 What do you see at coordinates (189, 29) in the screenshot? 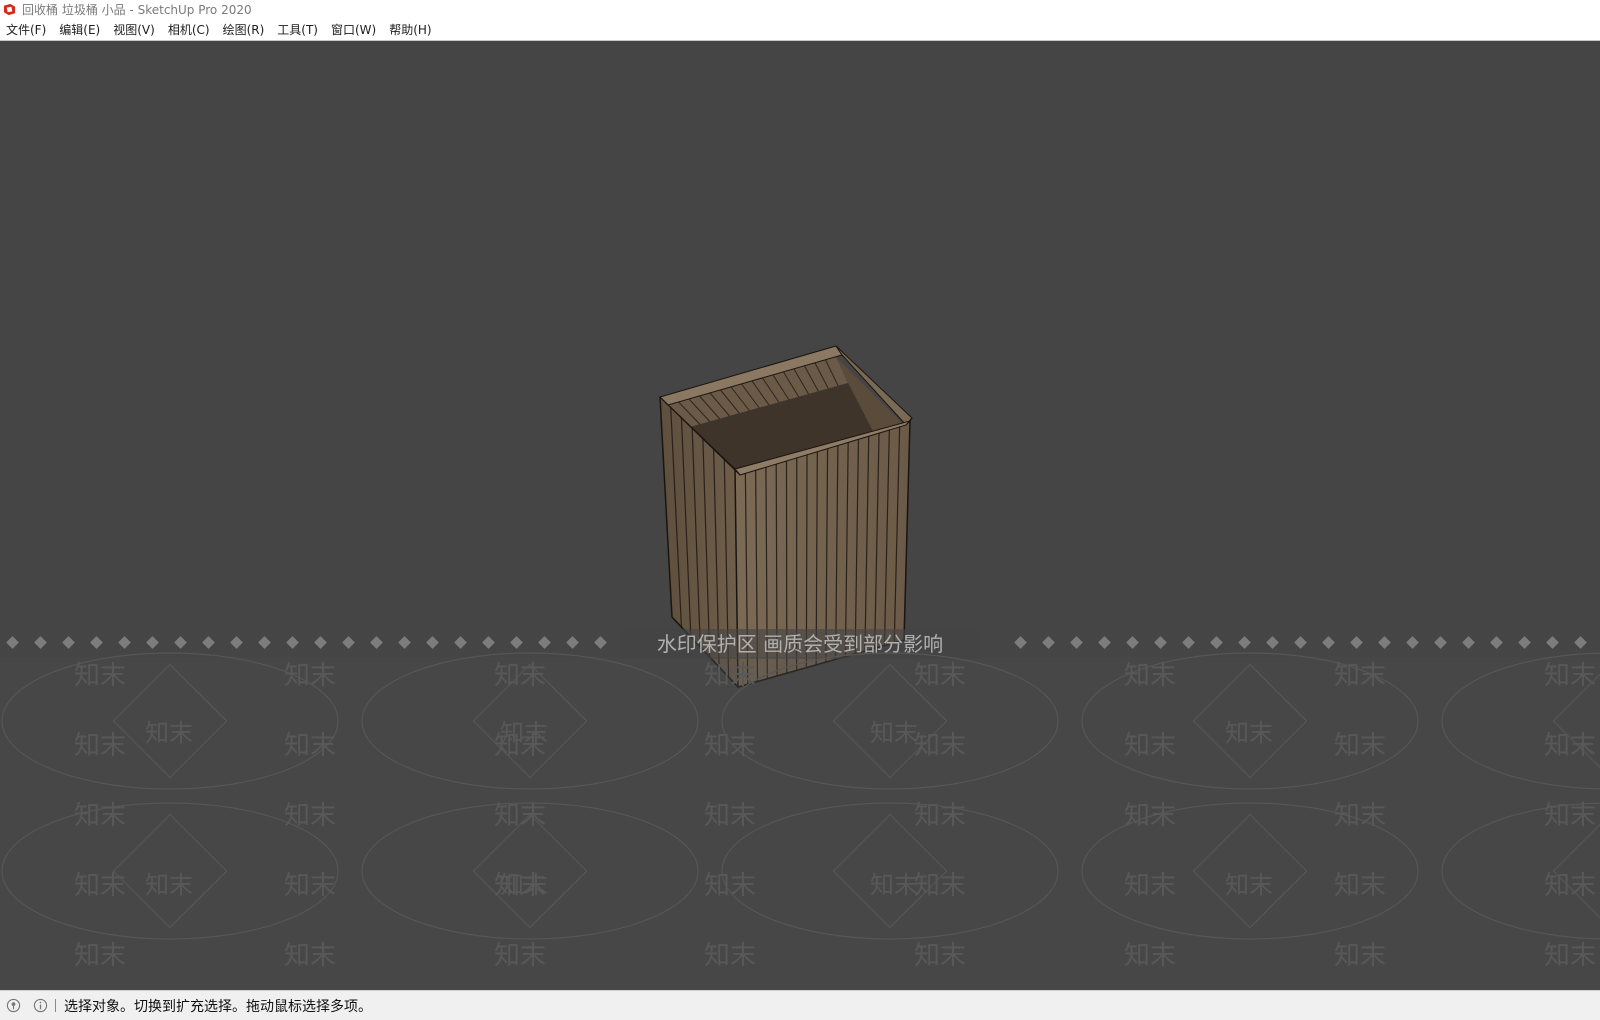
I see `menu-camera: 相机(C)` at bounding box center [189, 29].